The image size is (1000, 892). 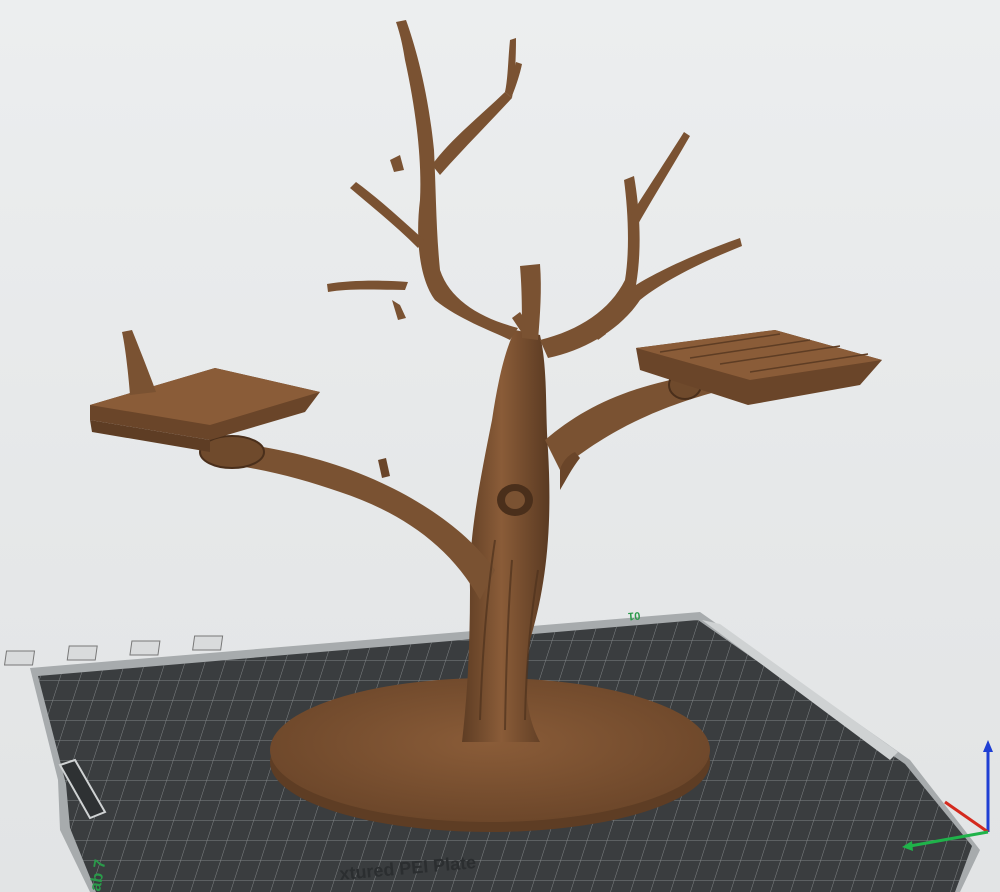 What do you see at coordinates (82, 653) in the screenshot?
I see `grid-icon` at bounding box center [82, 653].